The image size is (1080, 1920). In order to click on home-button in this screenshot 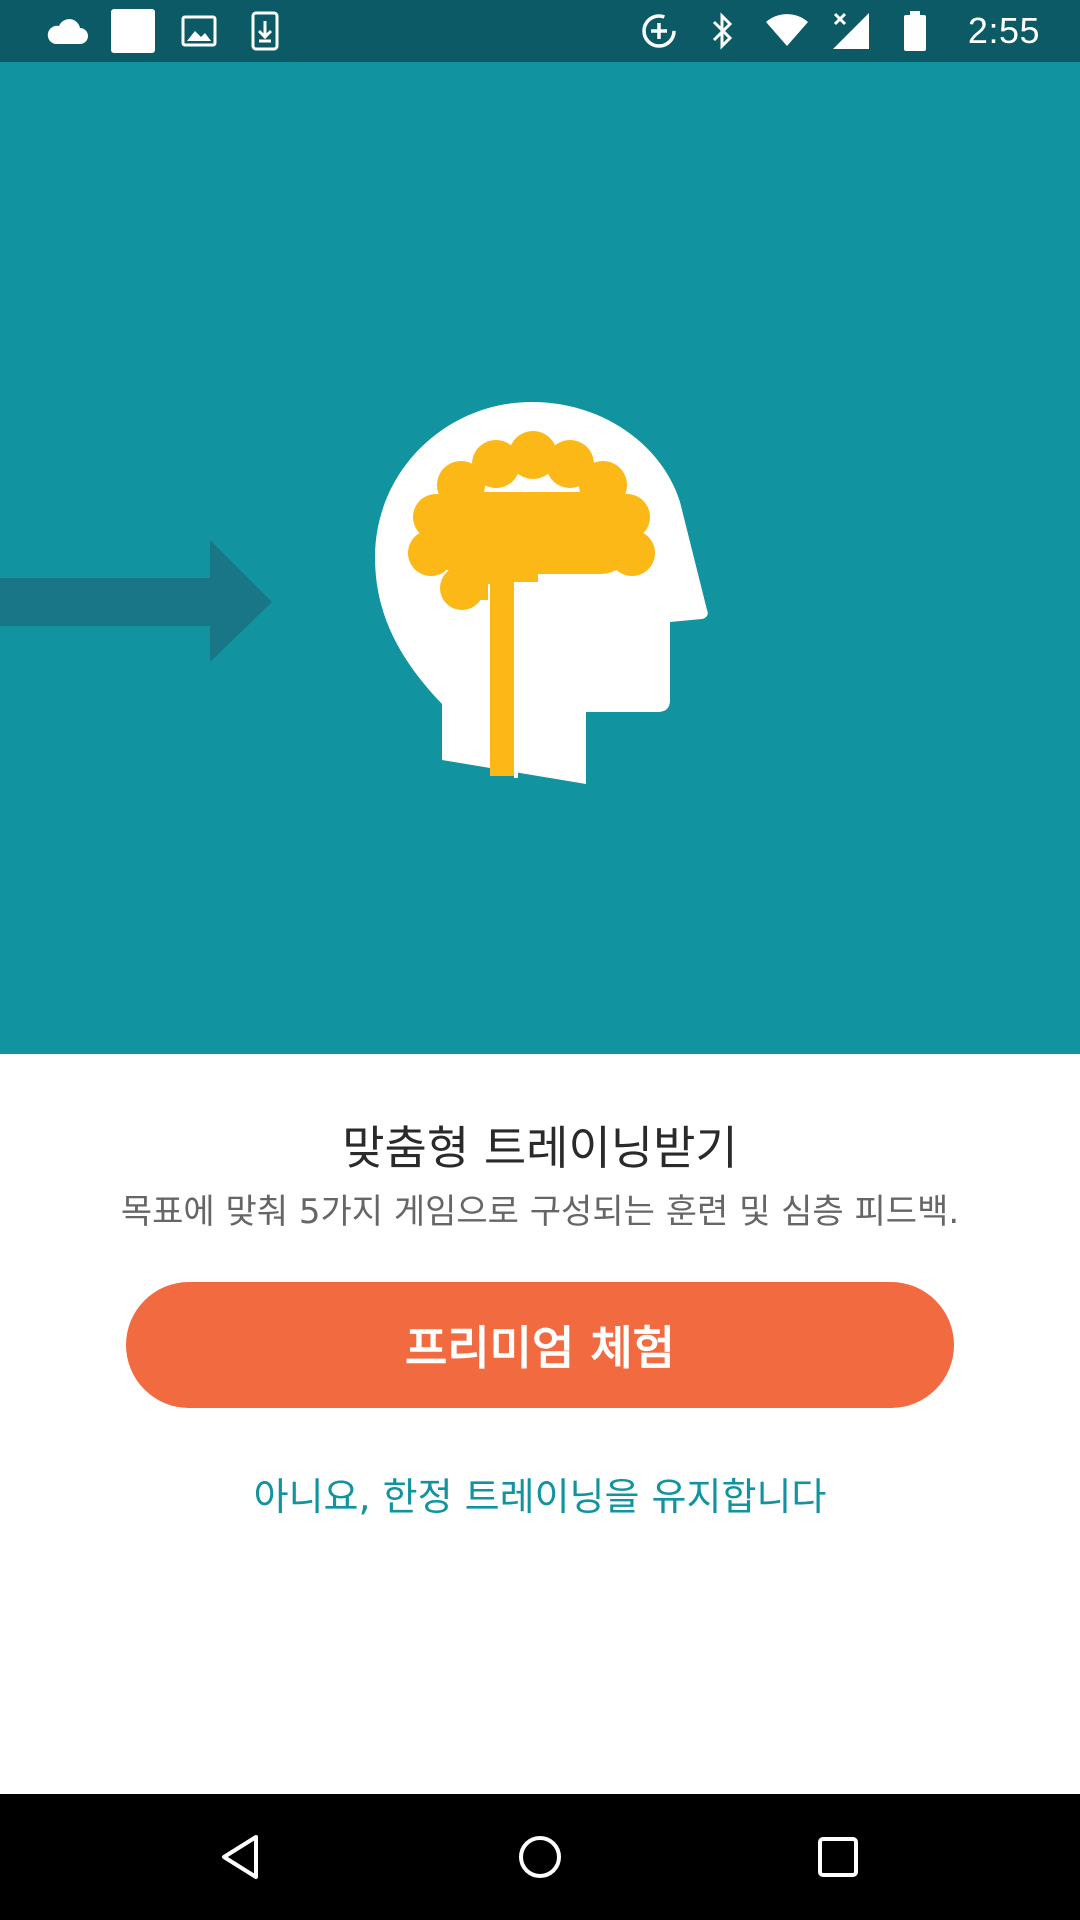, I will do `click(540, 1857)`.